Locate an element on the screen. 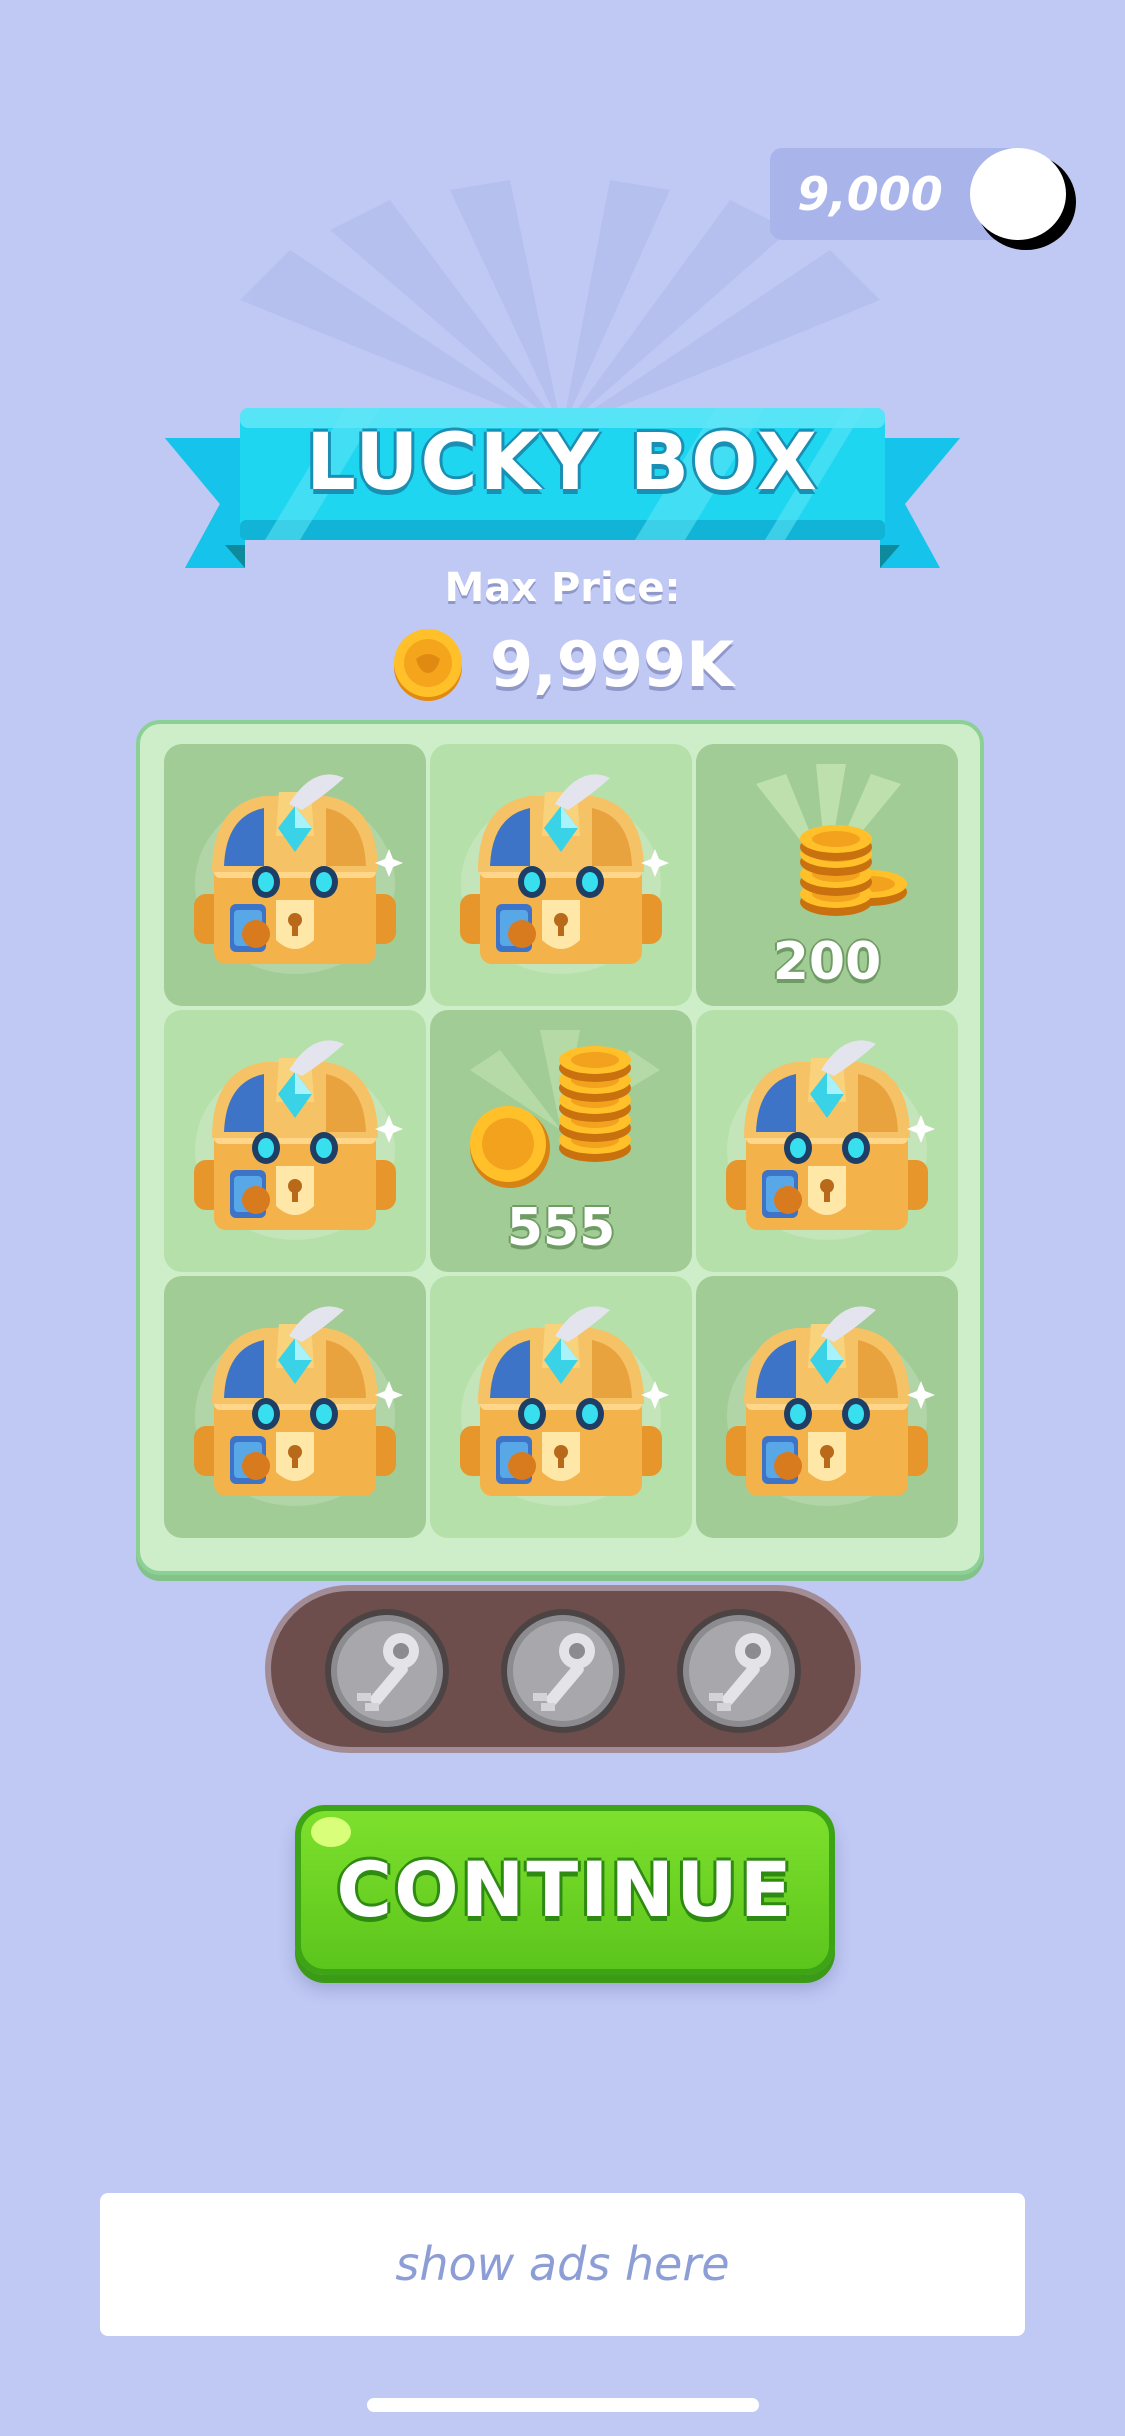 The width and height of the screenshot is (1125, 2436). grid-cell-coins-reward: 555 is located at coordinates (561, 1141).